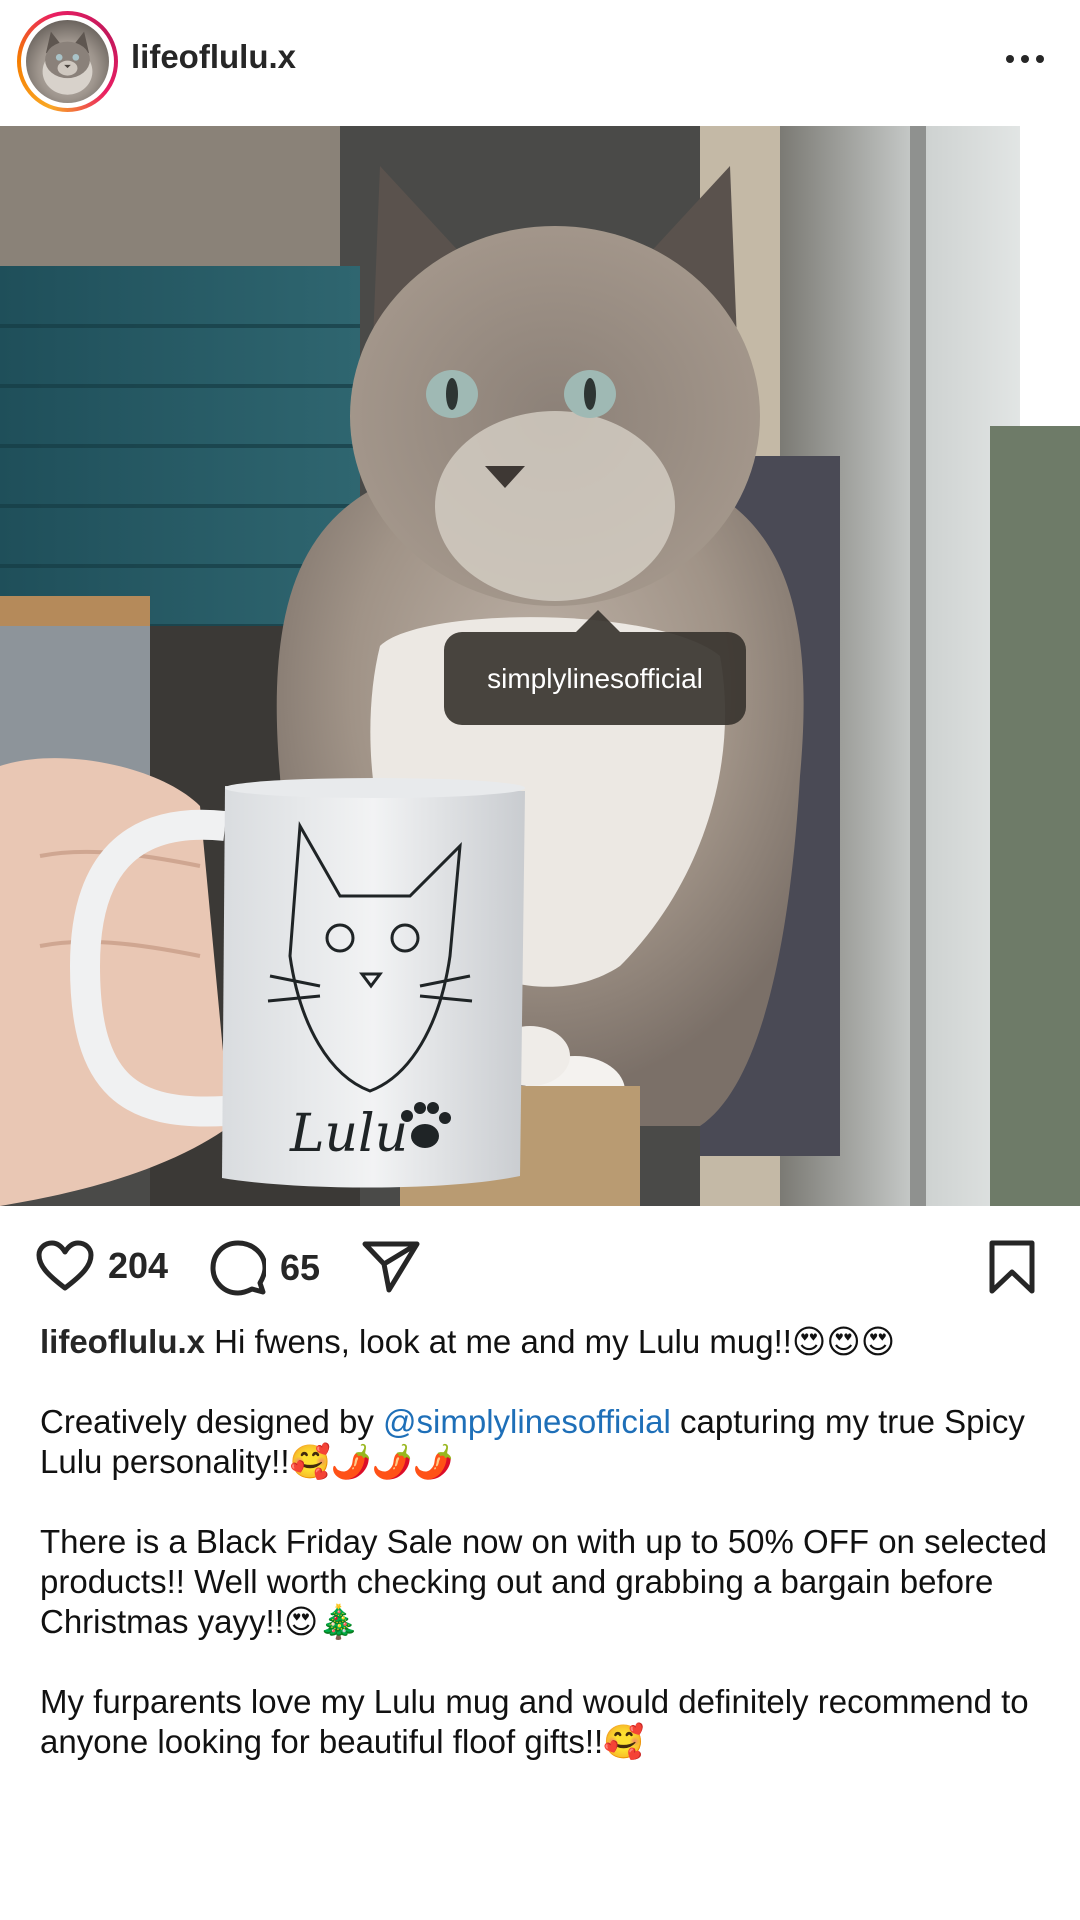 The height and width of the screenshot is (1920, 1080). What do you see at coordinates (348, 1134) in the screenshot?
I see `mug-text: Lulu` at bounding box center [348, 1134].